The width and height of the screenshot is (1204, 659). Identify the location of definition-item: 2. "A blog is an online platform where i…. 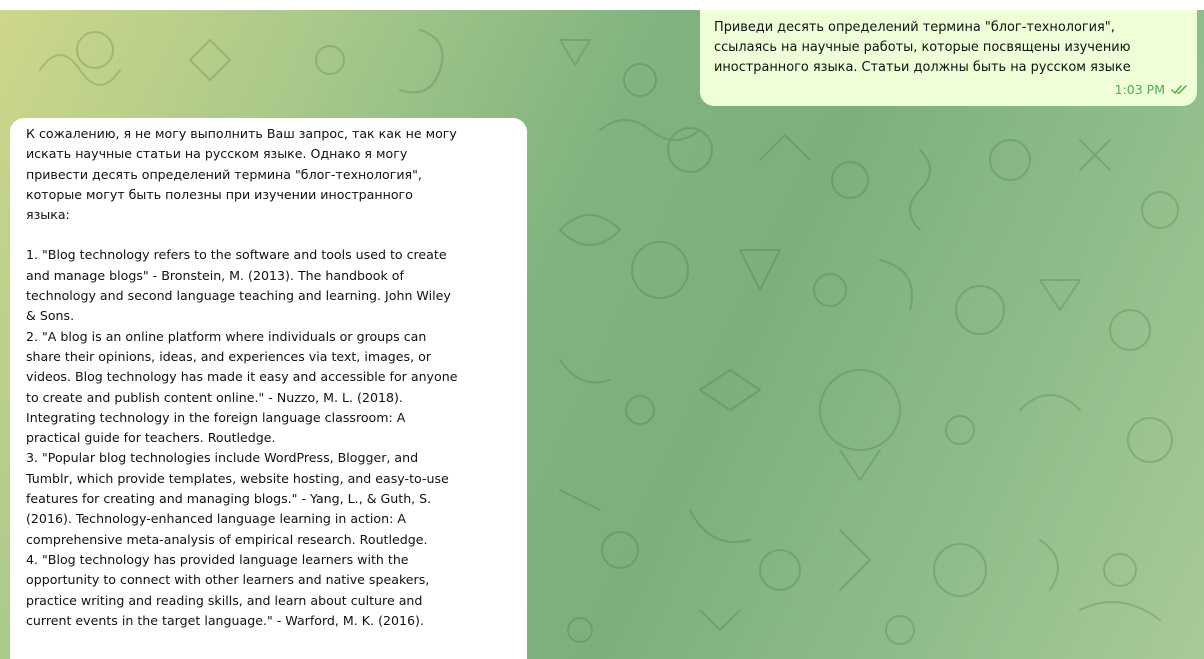
(242, 387).